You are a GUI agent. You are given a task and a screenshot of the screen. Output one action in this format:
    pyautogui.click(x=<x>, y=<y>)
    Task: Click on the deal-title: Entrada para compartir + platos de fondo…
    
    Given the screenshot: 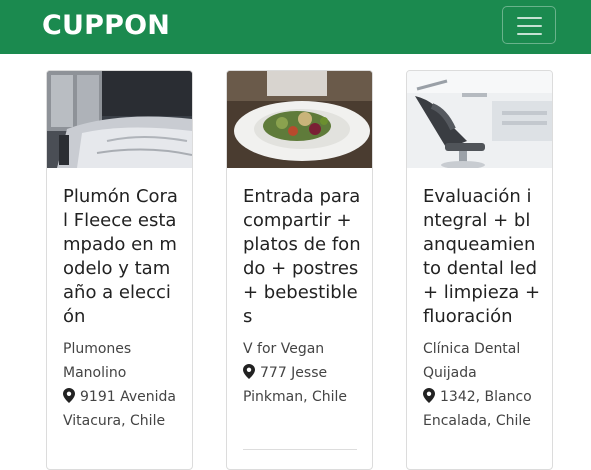 What is the action you would take?
    pyautogui.click(x=302, y=257)
    